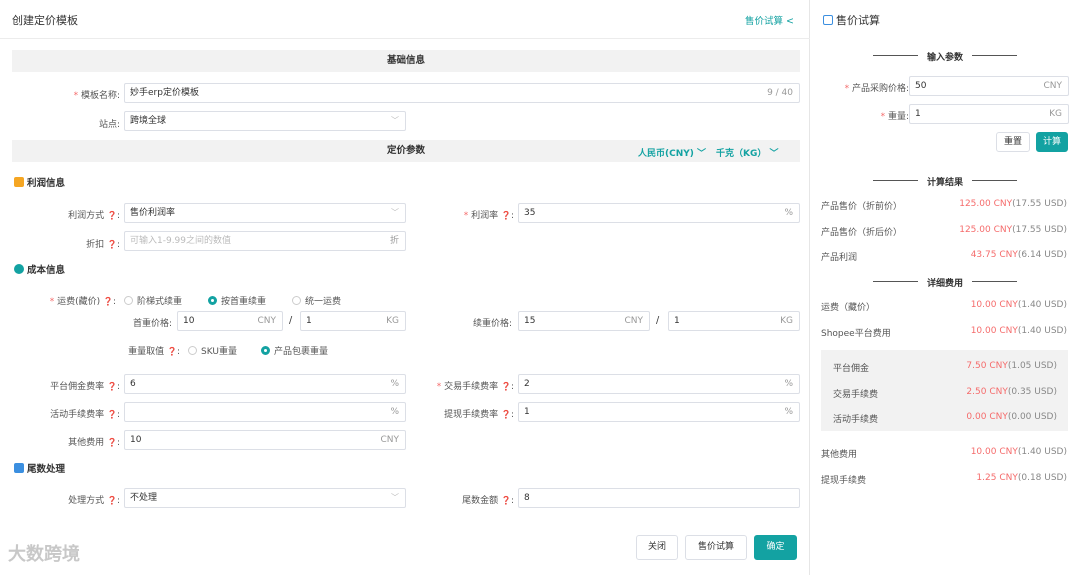 The image size is (1080, 575). I want to click on profit-method-select: 售价利润率 ﹀, so click(265, 213).